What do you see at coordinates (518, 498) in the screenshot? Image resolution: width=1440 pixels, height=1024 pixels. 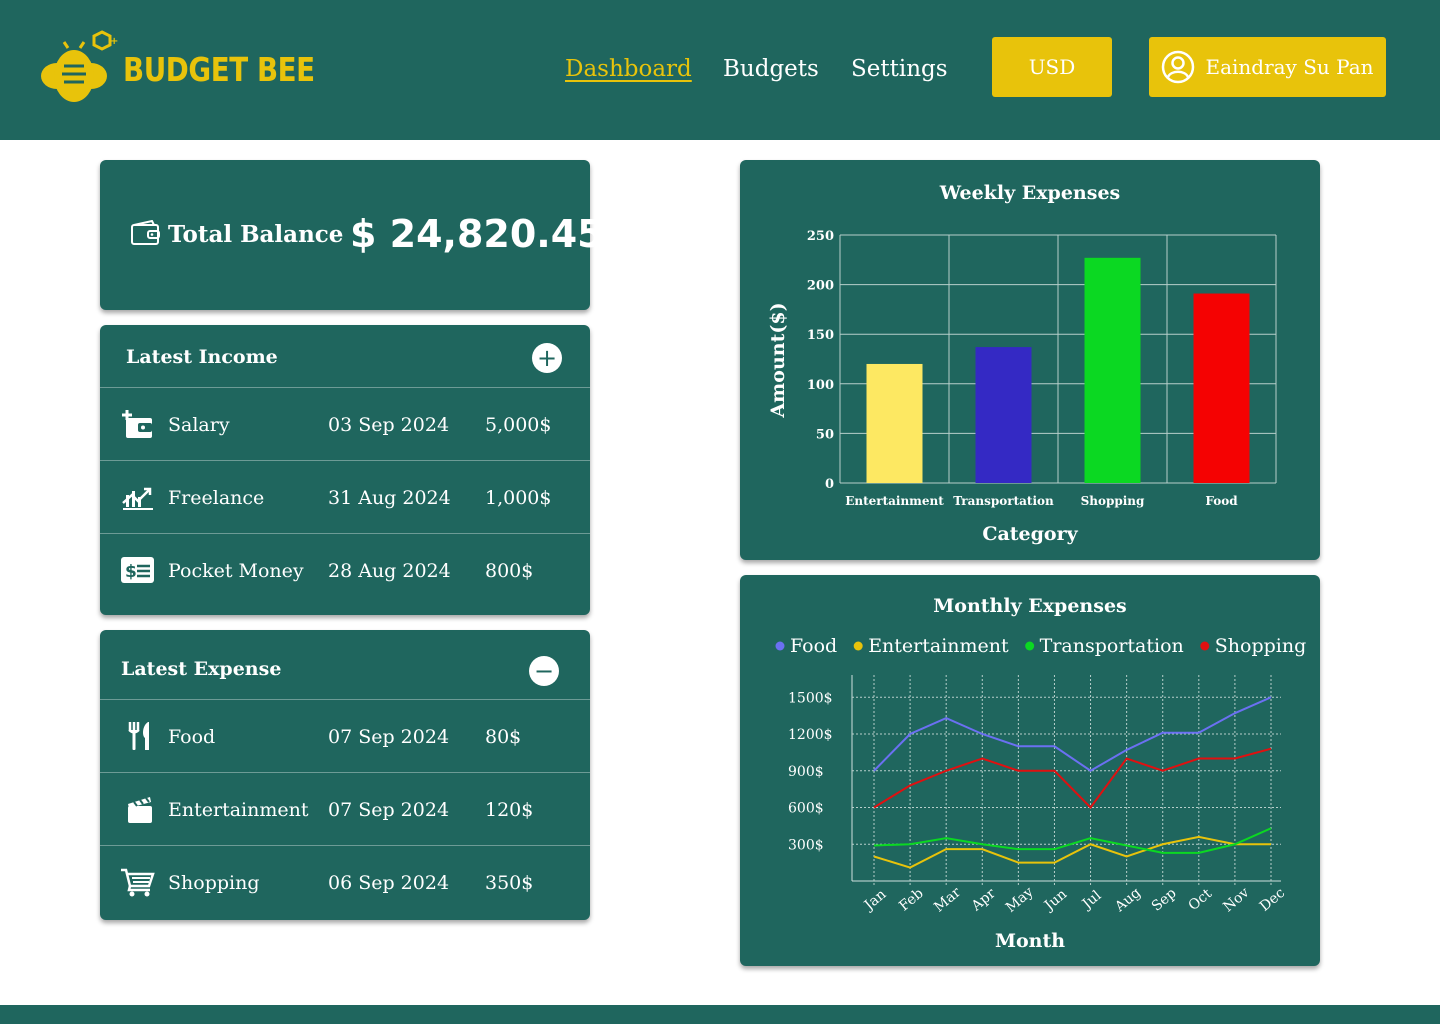 I see `income-amount: 1,000$` at bounding box center [518, 498].